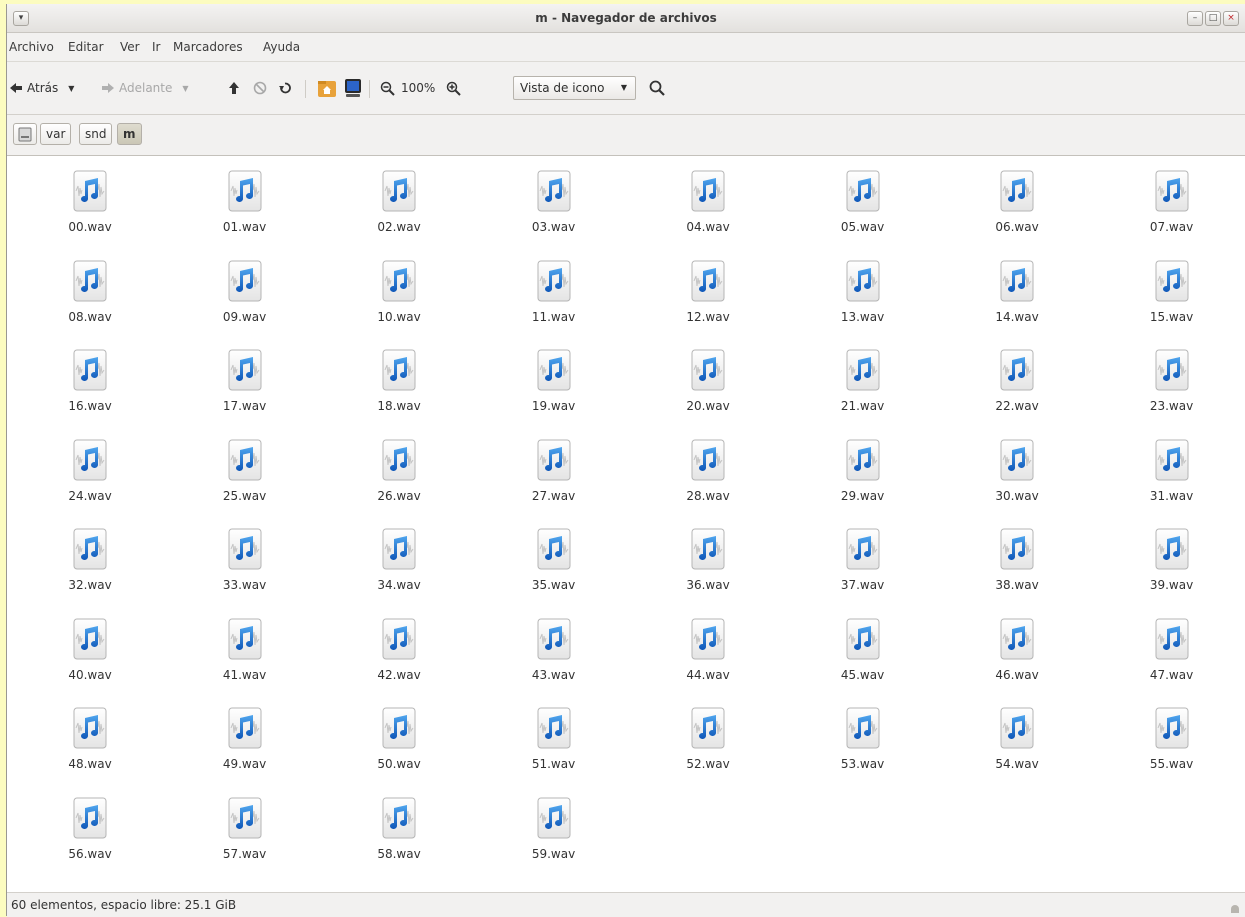 The width and height of the screenshot is (1245, 917). I want to click on file-item: 18.wav, so click(399, 381).